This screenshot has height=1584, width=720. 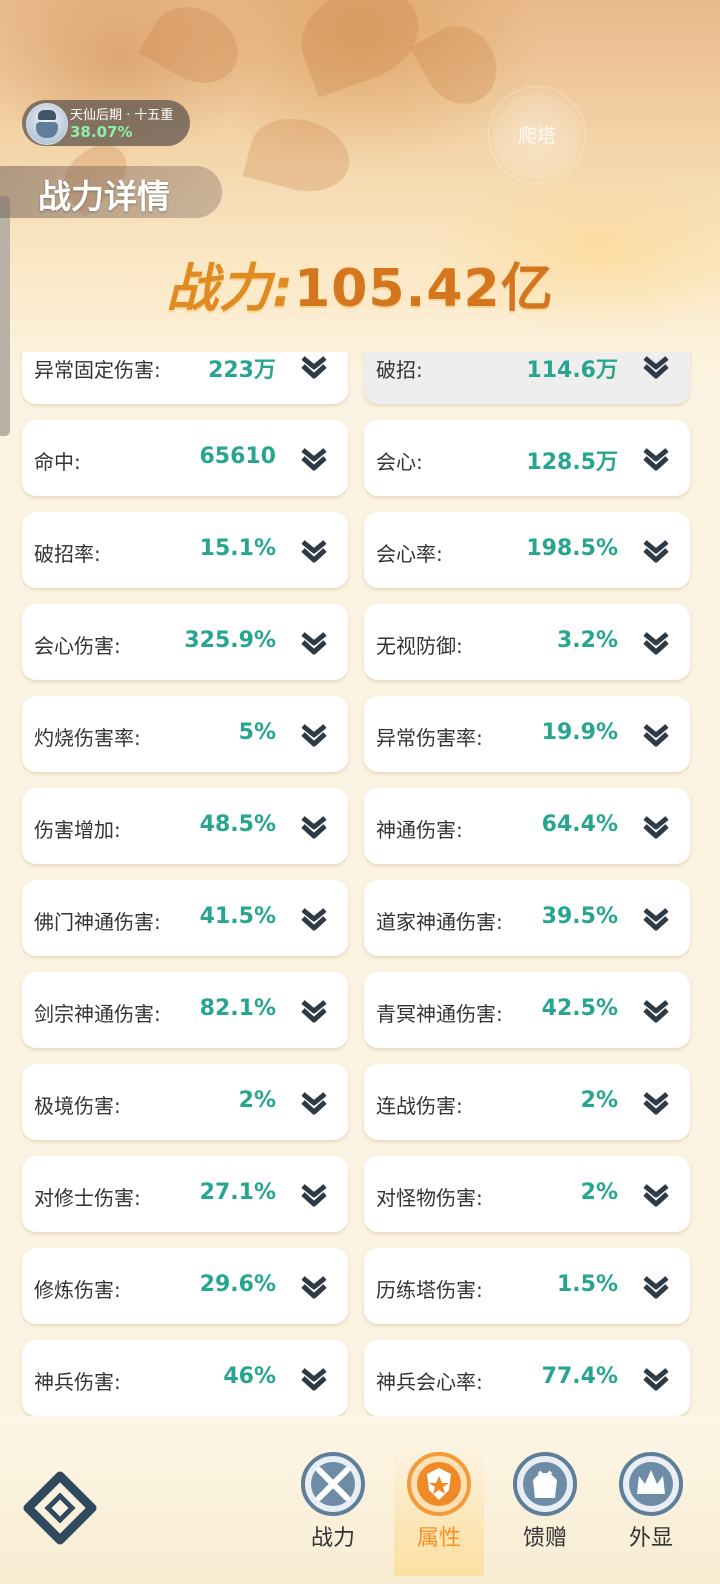 I want to click on nav-tab-appearance: 外显, so click(x=651, y=1511).